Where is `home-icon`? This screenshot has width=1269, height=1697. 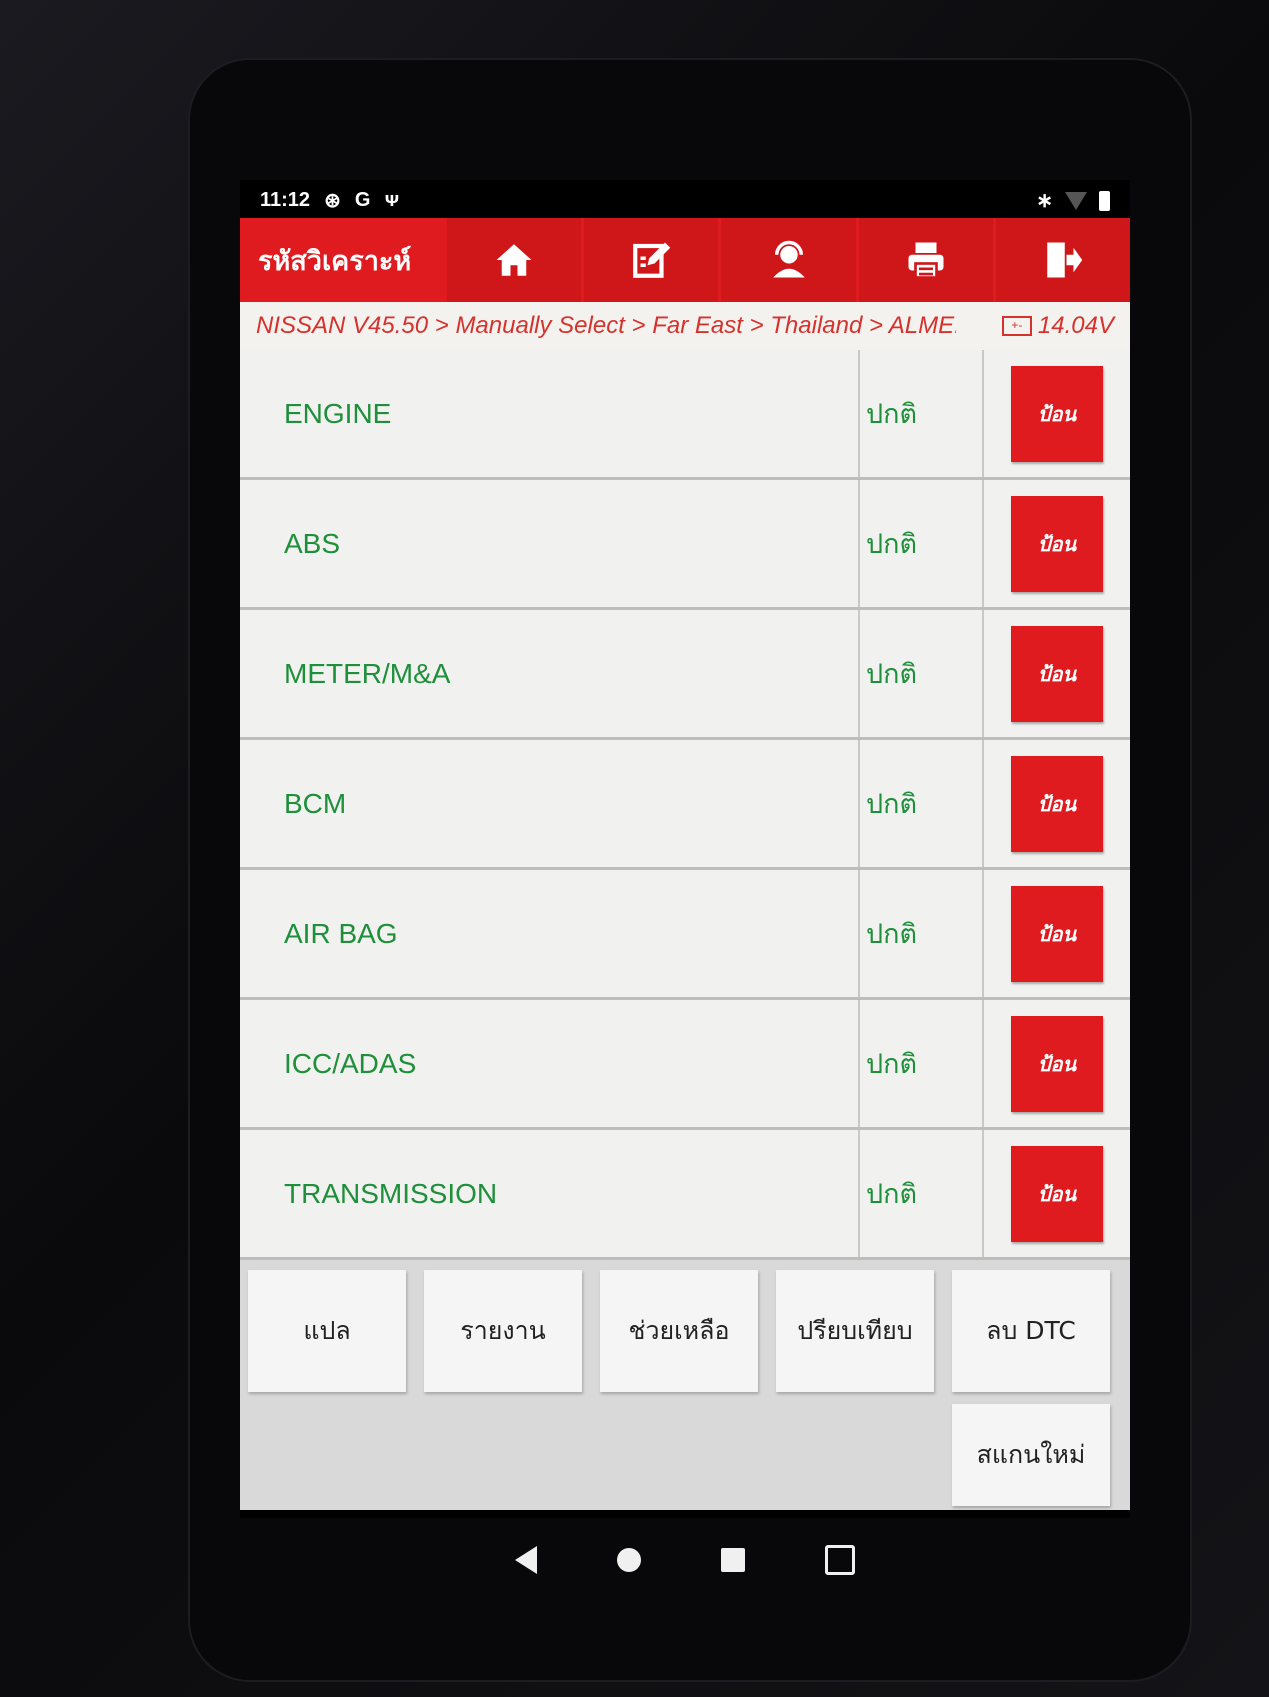 home-icon is located at coordinates (514, 260).